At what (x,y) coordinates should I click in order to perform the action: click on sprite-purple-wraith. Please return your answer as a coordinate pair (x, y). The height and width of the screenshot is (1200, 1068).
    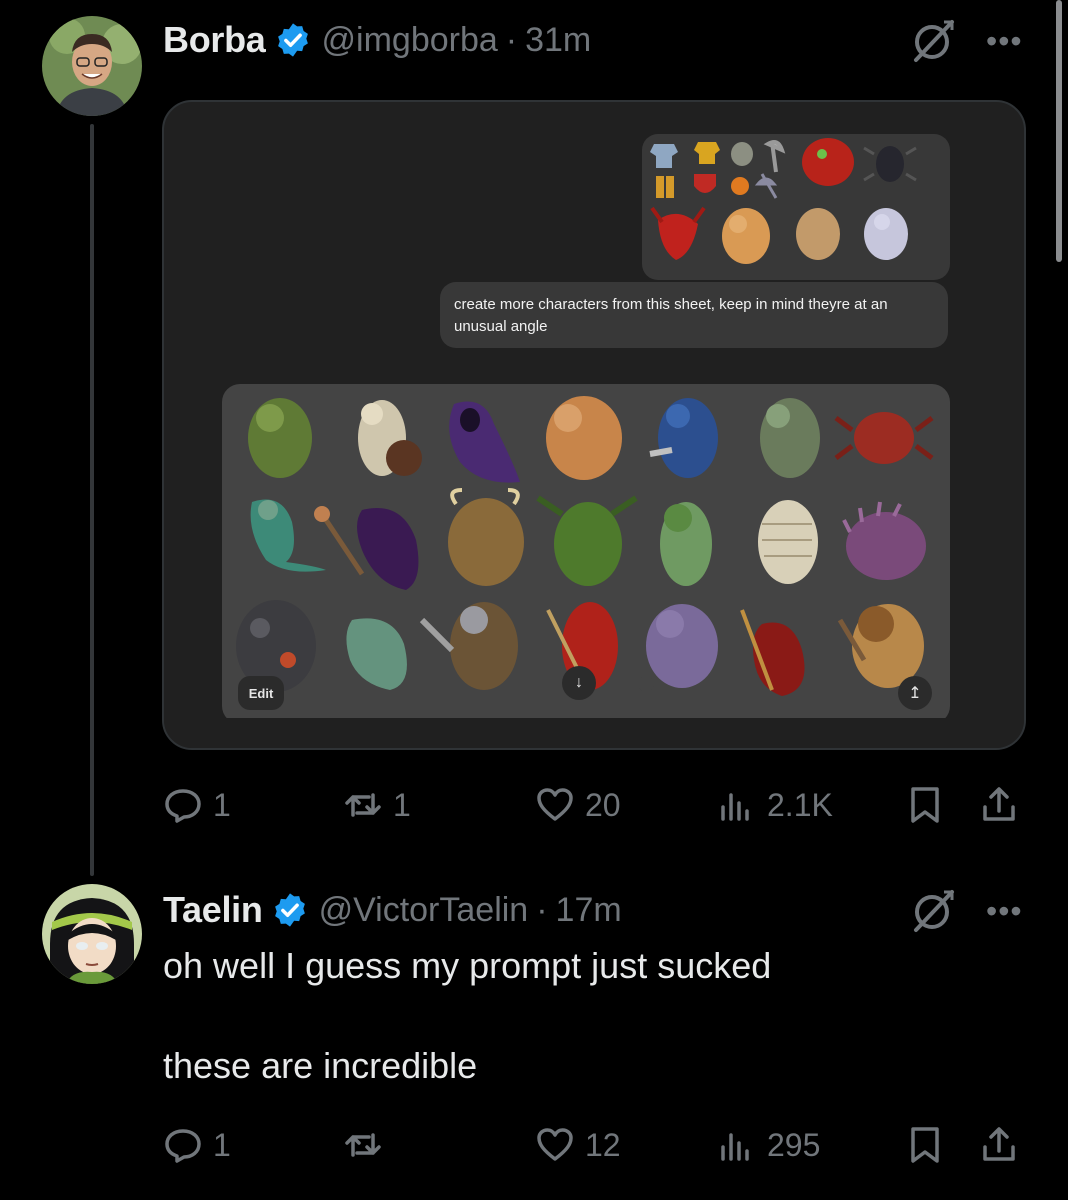
    Looking at the image, I should click on (484, 442).